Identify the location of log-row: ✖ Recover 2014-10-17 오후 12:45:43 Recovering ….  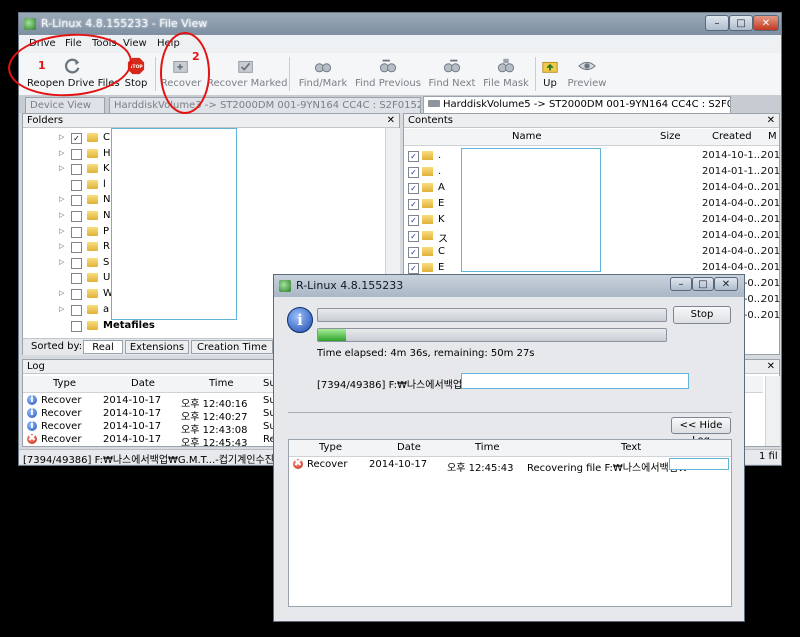
(510, 466).